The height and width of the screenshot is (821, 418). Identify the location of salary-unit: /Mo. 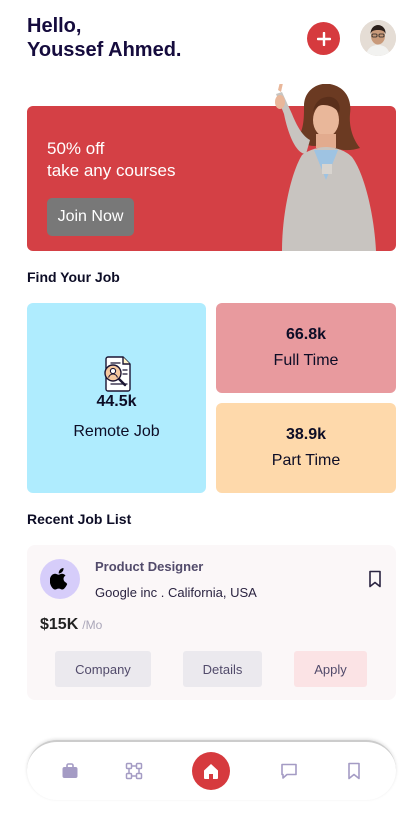
(92, 625).